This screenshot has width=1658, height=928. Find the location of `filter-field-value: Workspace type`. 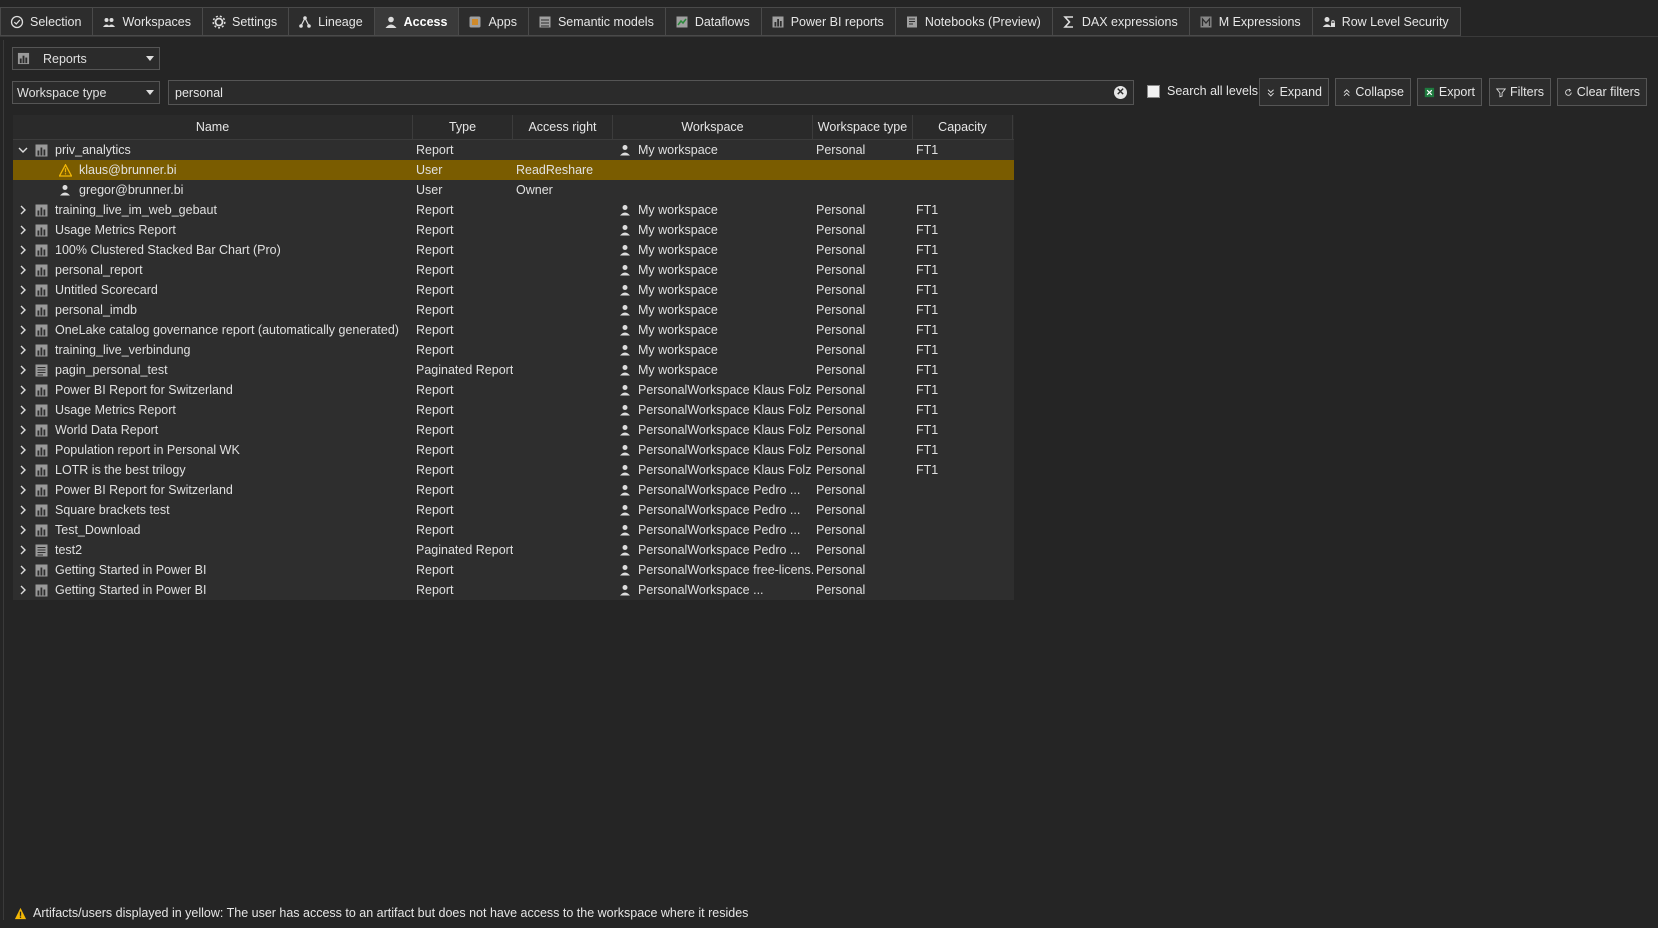

filter-field-value: Workspace type is located at coordinates (62, 92).